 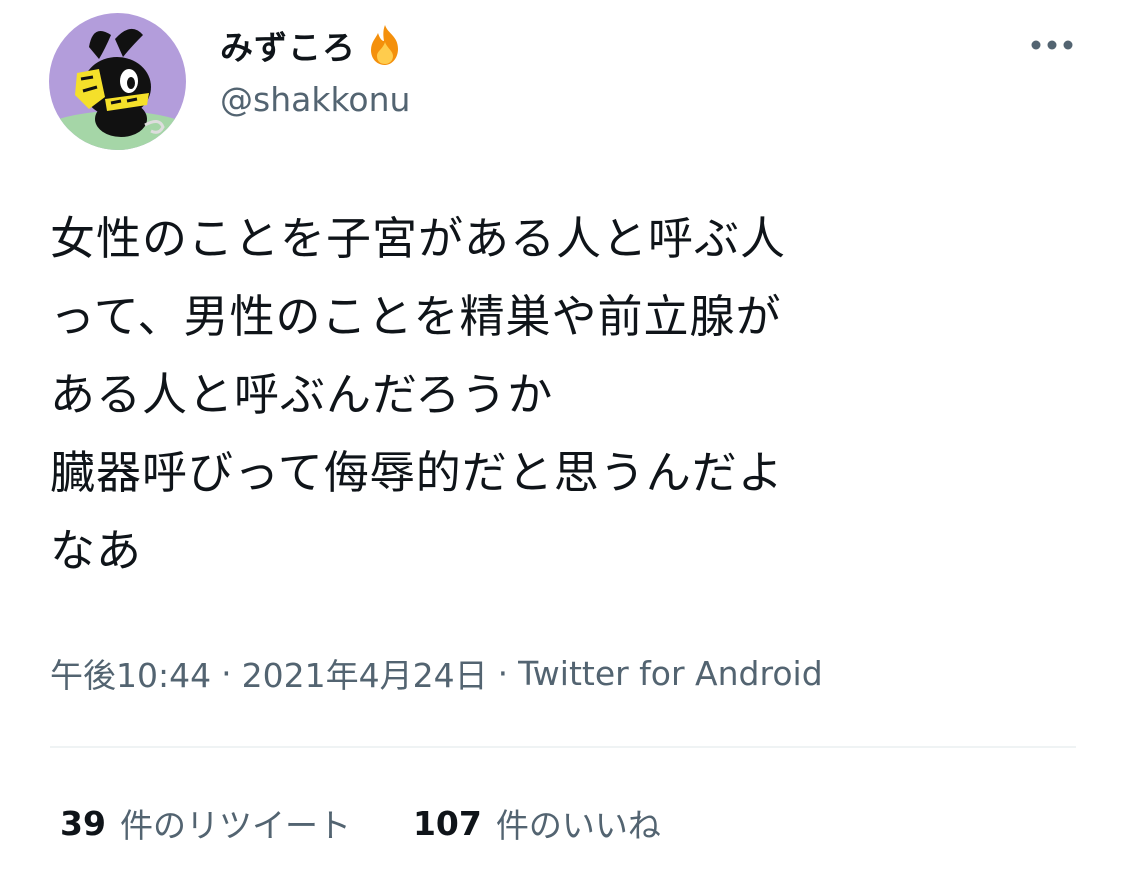 What do you see at coordinates (670, 673) in the screenshot?
I see `tweet-source-link: Twitter for Android` at bounding box center [670, 673].